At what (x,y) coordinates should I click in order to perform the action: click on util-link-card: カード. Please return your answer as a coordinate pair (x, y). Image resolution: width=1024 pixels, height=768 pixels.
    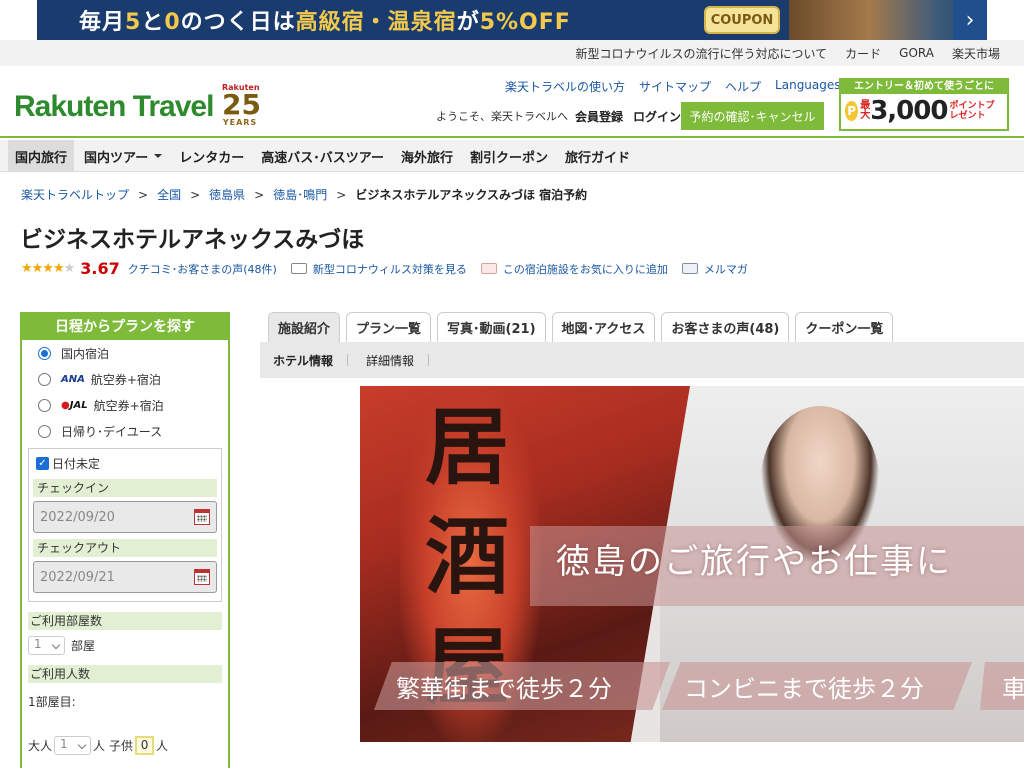
    Looking at the image, I should click on (863, 53).